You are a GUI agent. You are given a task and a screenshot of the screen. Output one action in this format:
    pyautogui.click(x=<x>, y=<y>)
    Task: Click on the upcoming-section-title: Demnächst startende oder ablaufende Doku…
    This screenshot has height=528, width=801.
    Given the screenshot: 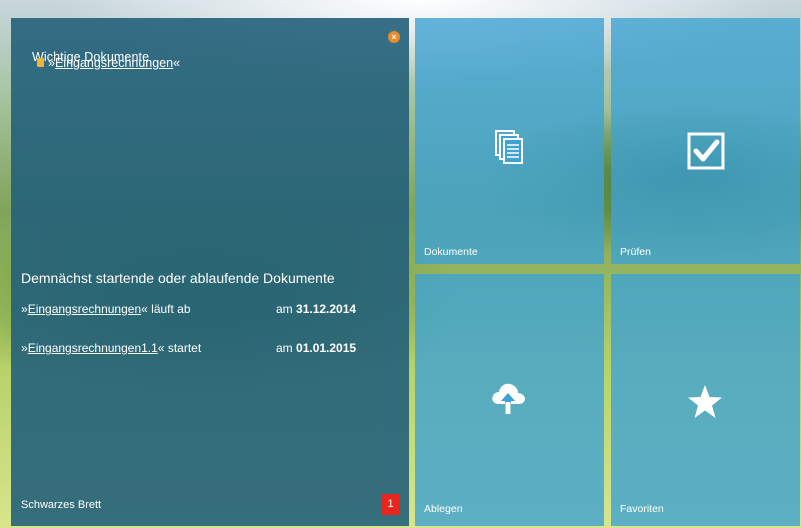 What is the action you would take?
    pyautogui.click(x=178, y=278)
    